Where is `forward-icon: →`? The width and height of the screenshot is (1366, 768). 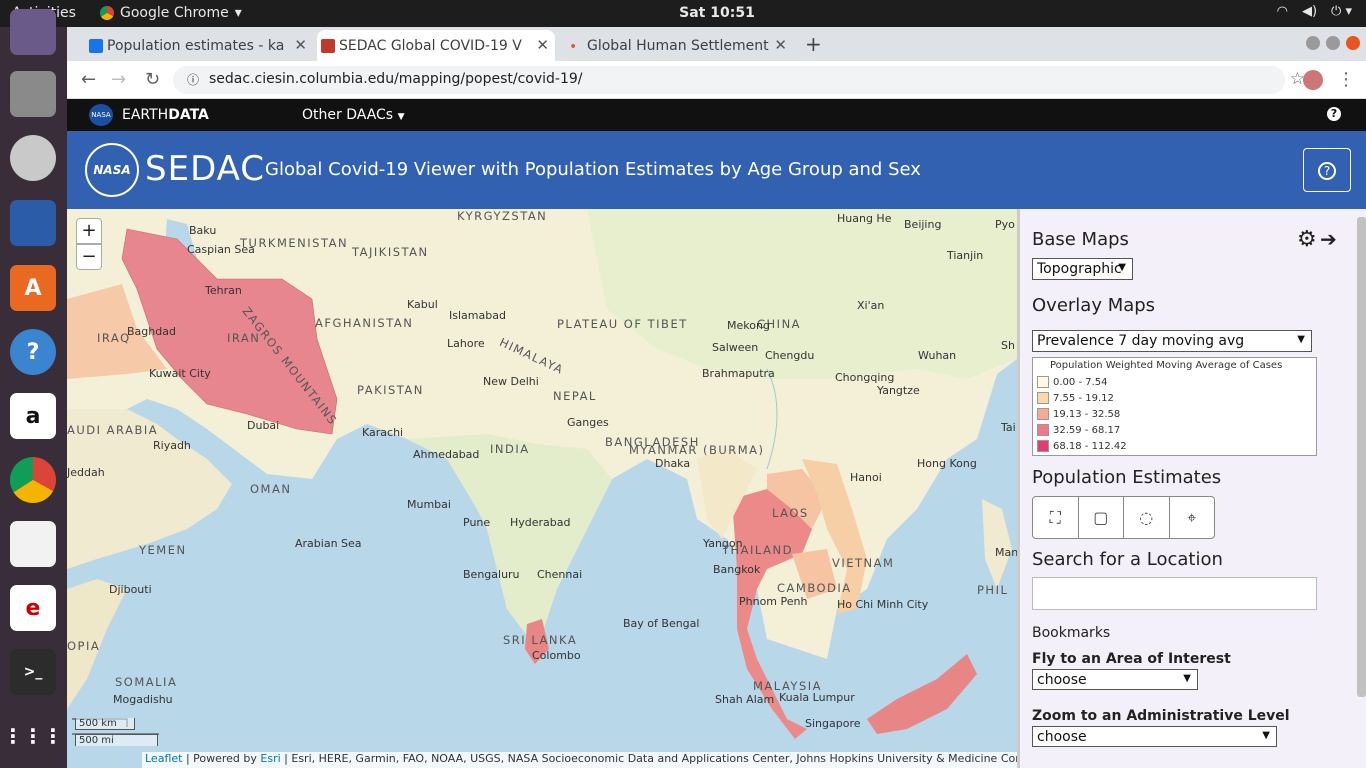 forward-icon: → is located at coordinates (118, 79).